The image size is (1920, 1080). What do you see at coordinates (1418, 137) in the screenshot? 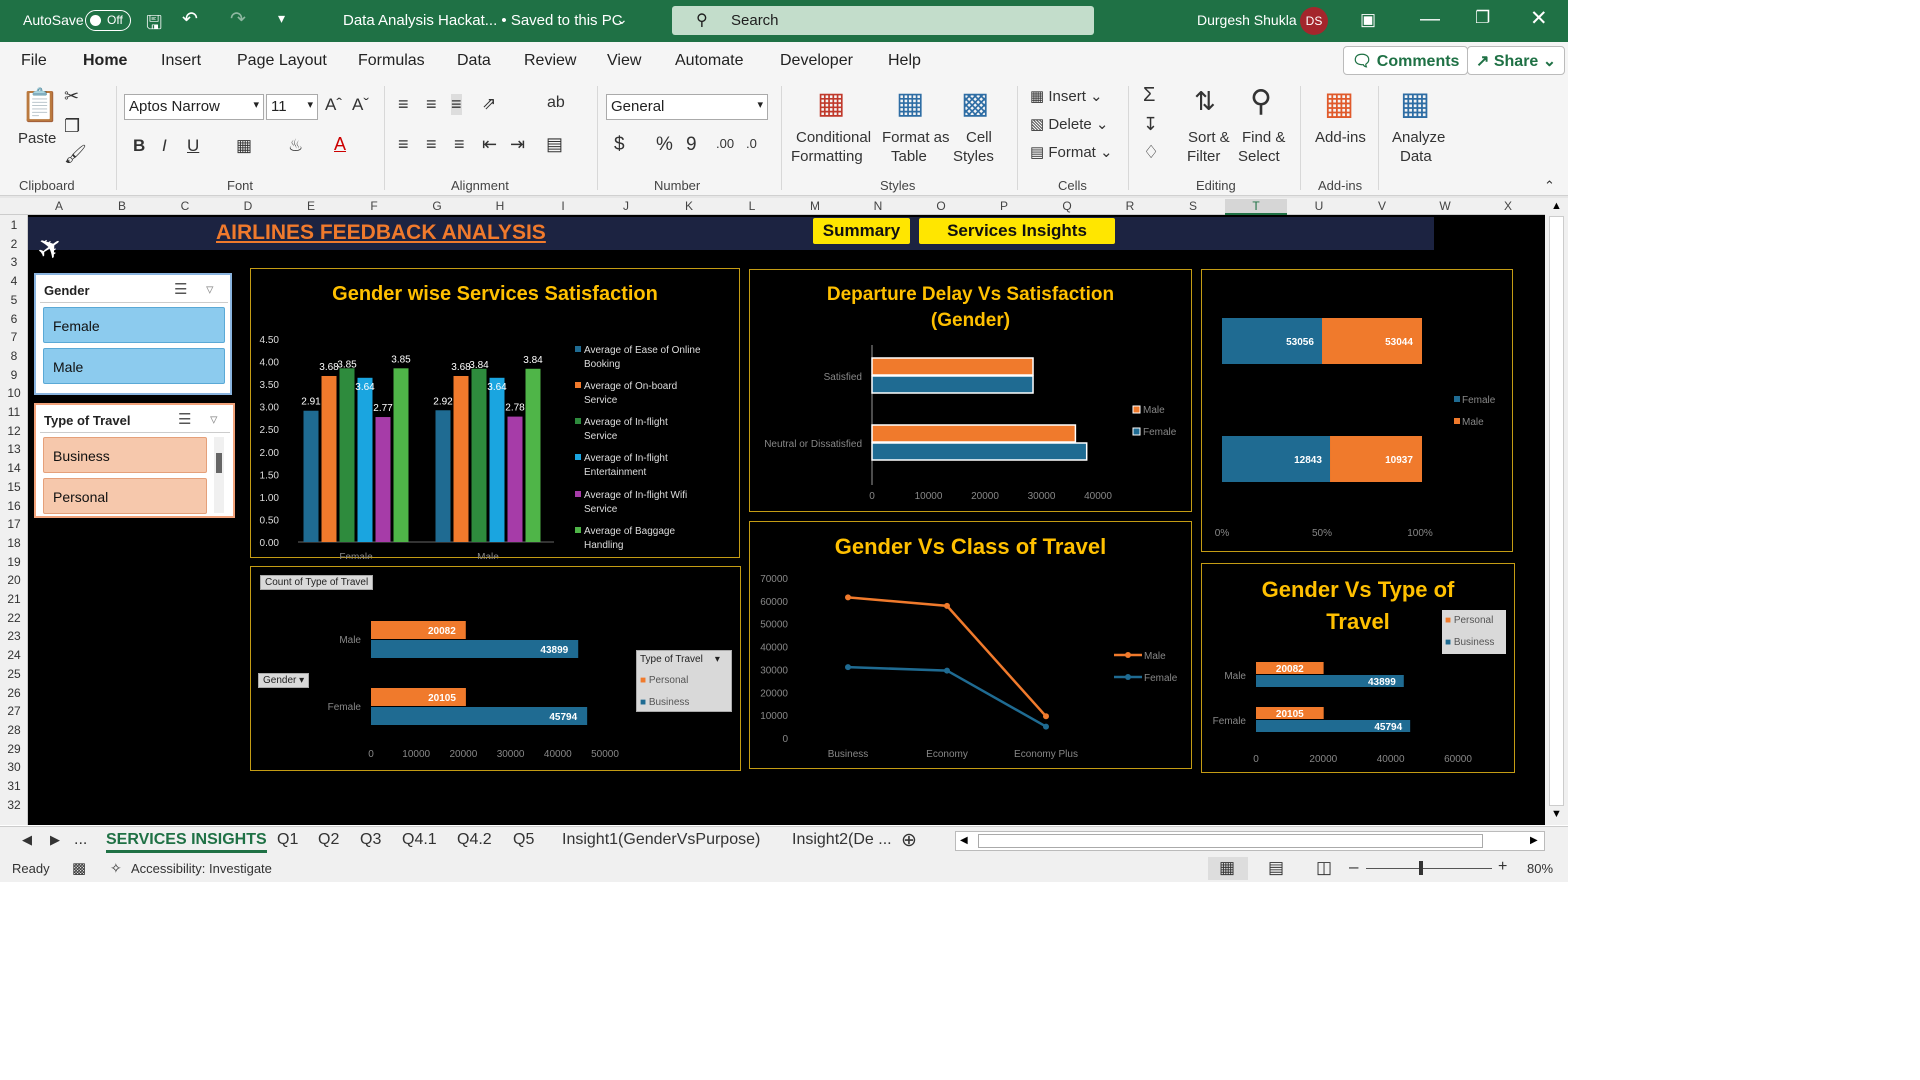
I see `analyze-data-l1: Analyze` at bounding box center [1418, 137].